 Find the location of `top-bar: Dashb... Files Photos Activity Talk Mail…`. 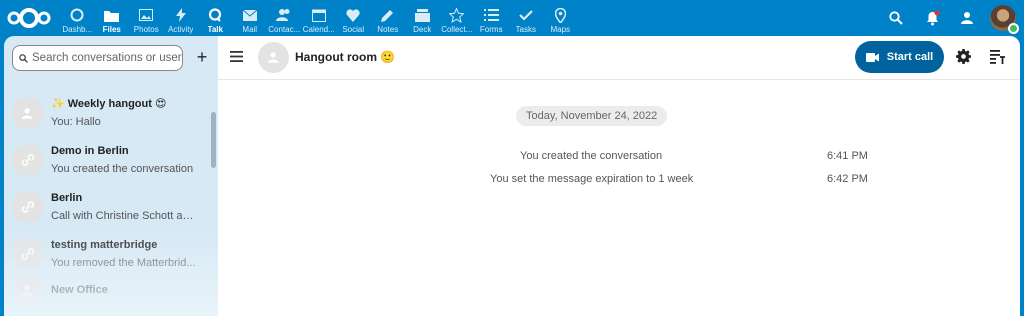

top-bar: Dashb... Files Photos Activity Talk Mail… is located at coordinates (512, 18).